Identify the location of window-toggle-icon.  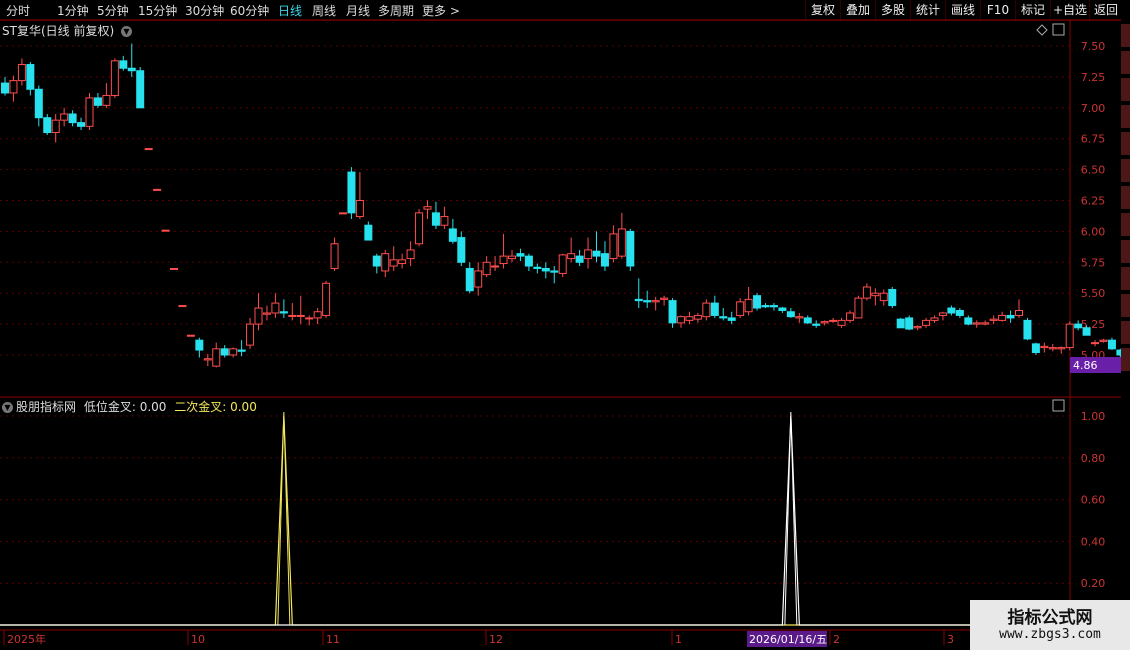
(1058, 29).